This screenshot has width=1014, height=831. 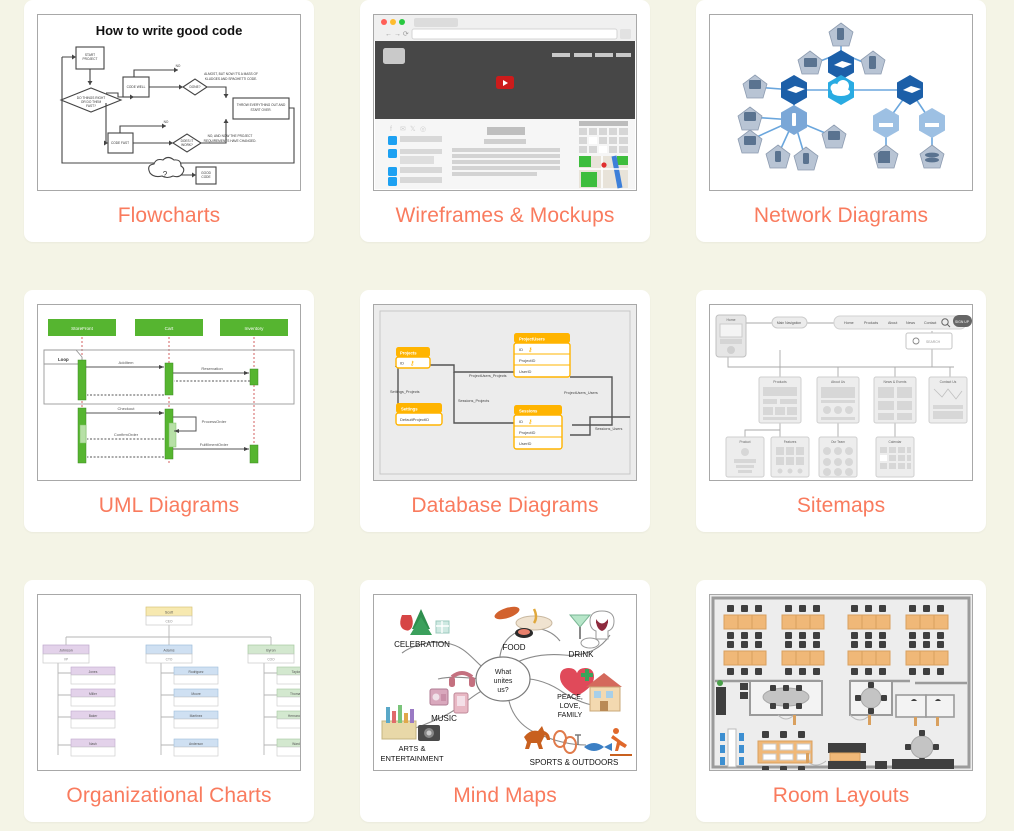 What do you see at coordinates (409, 409) in the screenshot?
I see `svg-text: Settings` at bounding box center [409, 409].